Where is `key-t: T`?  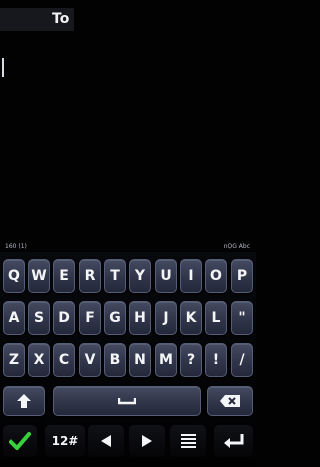 key-t: T is located at coordinates (115, 276).